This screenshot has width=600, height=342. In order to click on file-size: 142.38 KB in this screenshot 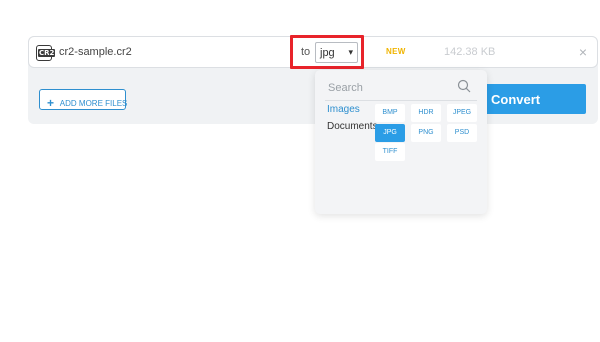, I will do `click(470, 52)`.